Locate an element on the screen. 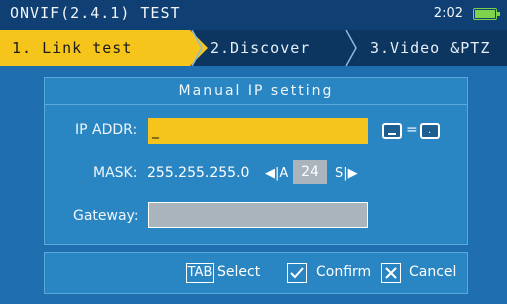 The image size is (507, 304). equals-sign: = is located at coordinates (412, 130).